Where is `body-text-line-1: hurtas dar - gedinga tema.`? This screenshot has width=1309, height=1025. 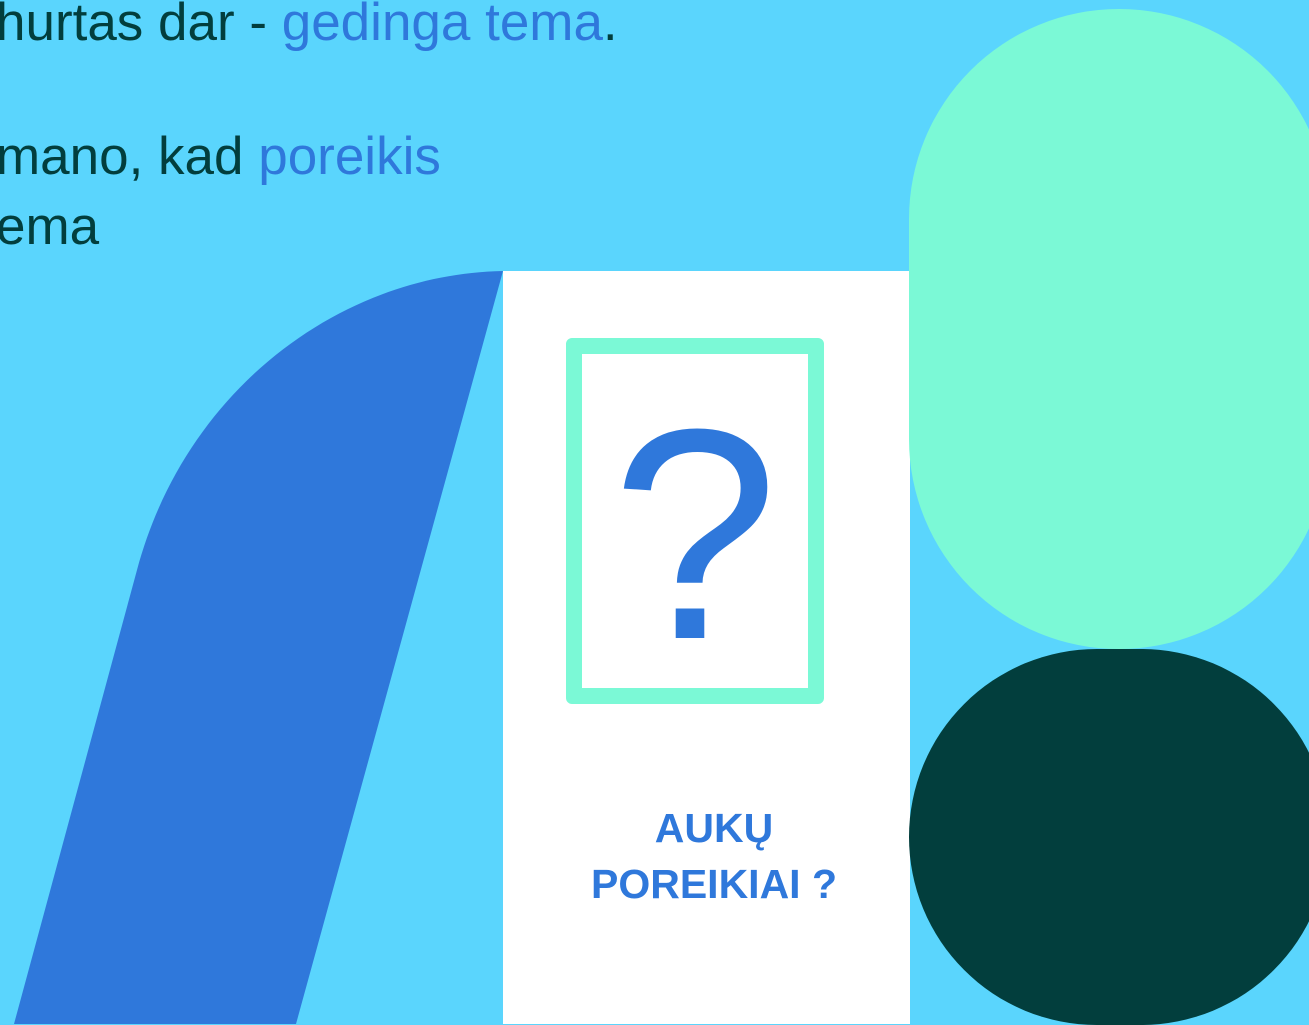
body-text-line-1: hurtas dar - gedinga tema. is located at coordinates (309, 26).